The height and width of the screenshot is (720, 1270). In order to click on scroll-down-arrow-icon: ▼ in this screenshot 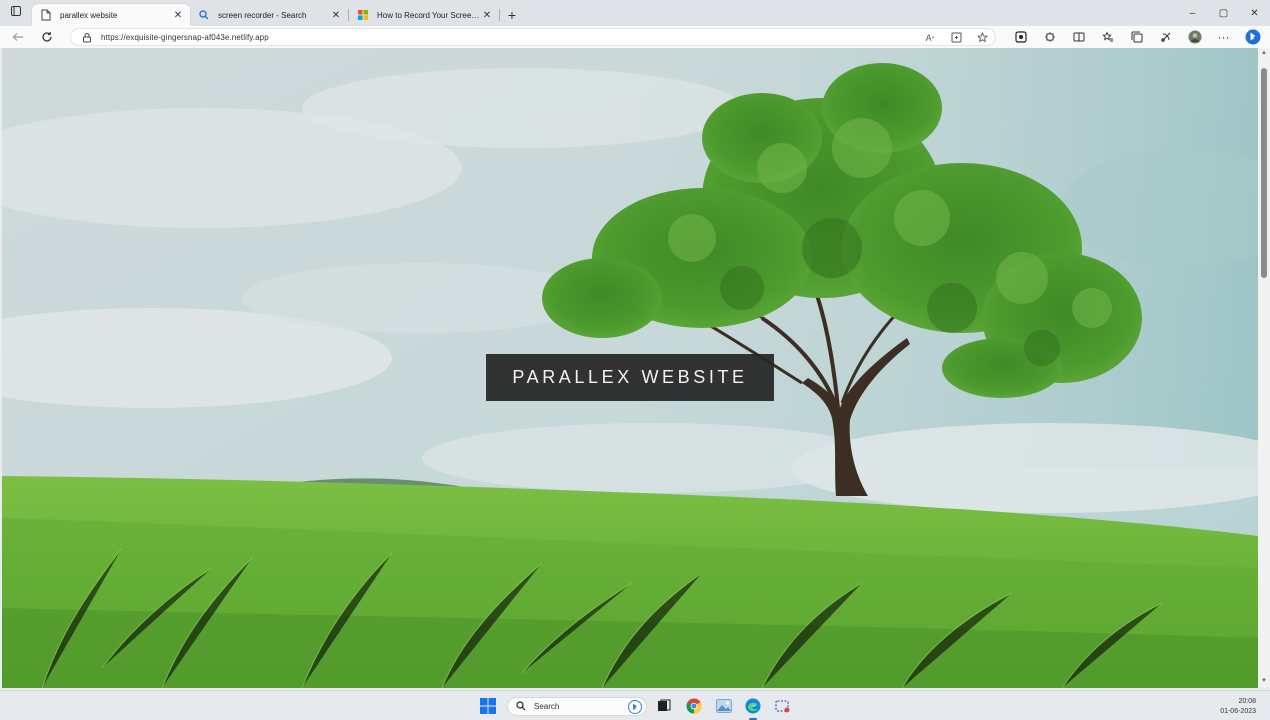, I will do `click(1264, 682)`.